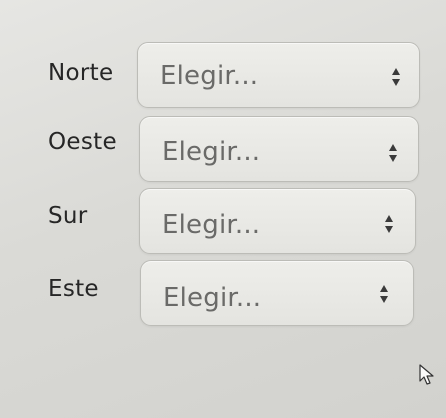  What do you see at coordinates (427, 375) in the screenshot?
I see `mouse-pointer-icon` at bounding box center [427, 375].